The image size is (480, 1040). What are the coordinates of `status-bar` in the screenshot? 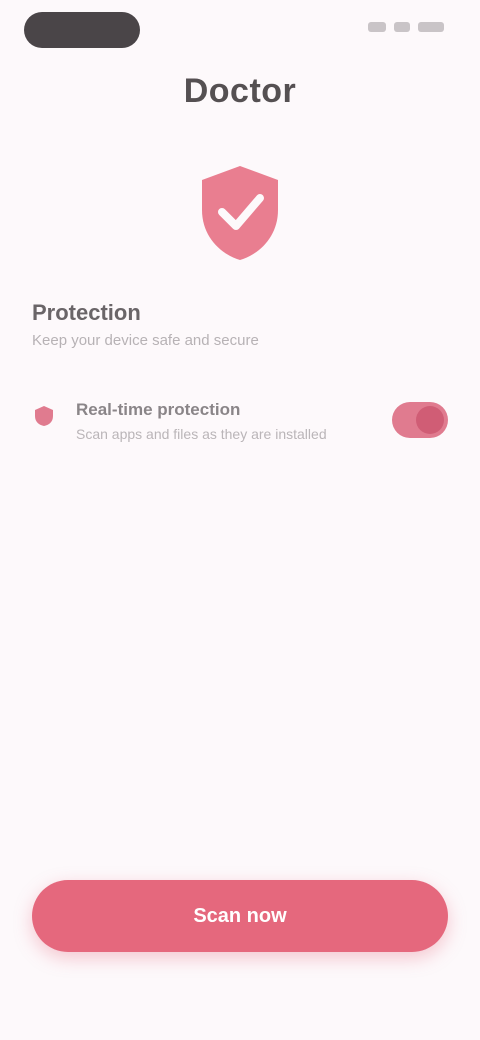 It's located at (240, 32).